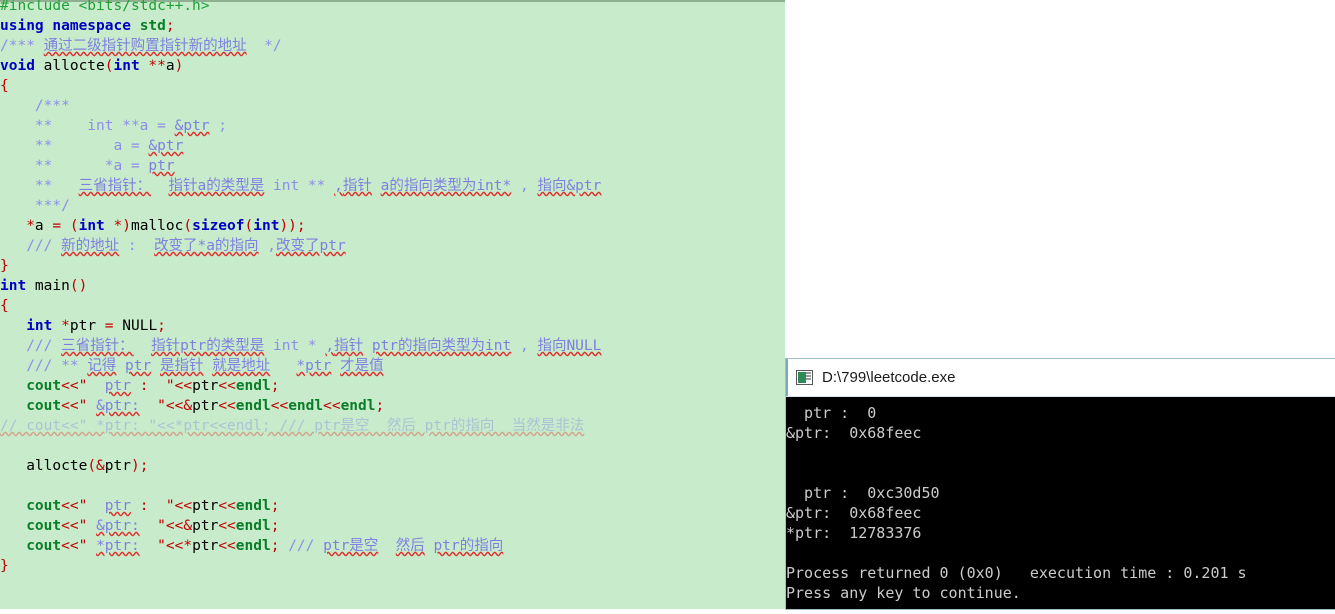 This screenshot has width=1335, height=614. What do you see at coordinates (300, 166) in the screenshot?
I see `code-line: ** *a = ptr` at bounding box center [300, 166].